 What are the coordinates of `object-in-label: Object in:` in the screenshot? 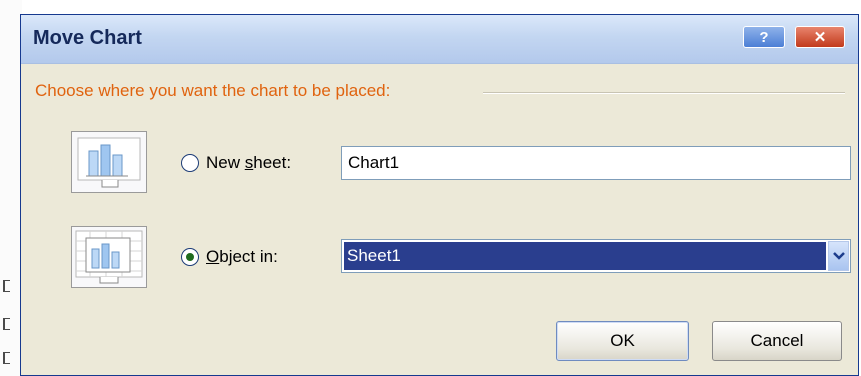 It's located at (242, 256).